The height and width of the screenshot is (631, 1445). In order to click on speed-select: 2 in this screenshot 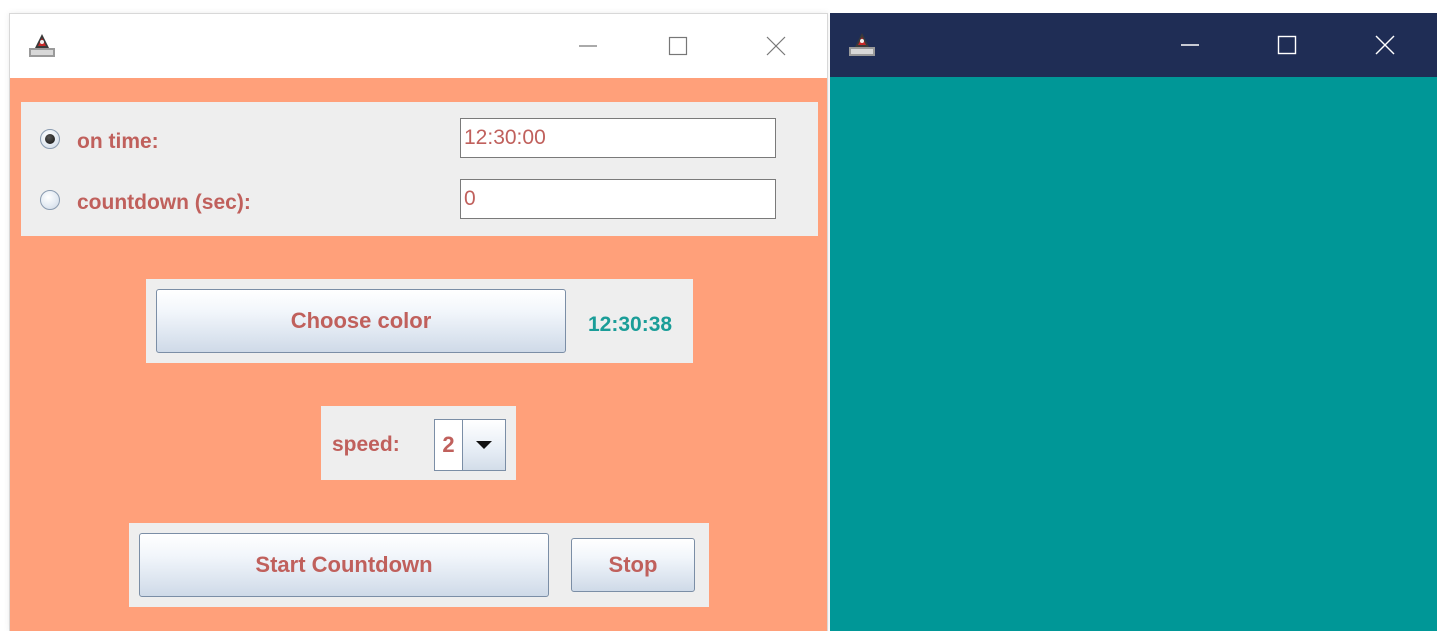, I will do `click(470, 445)`.